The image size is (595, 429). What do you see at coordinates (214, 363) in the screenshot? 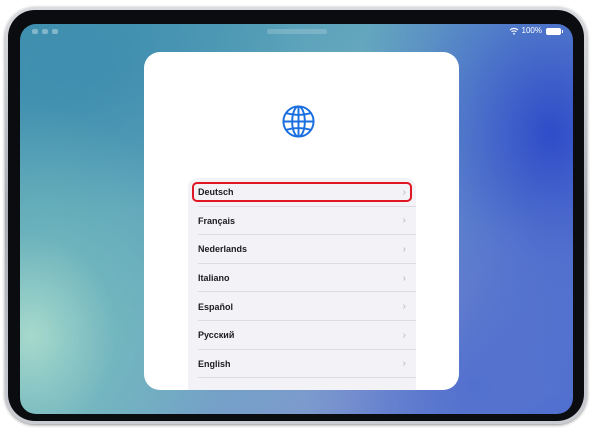
I see `language-option-label: English` at bounding box center [214, 363].